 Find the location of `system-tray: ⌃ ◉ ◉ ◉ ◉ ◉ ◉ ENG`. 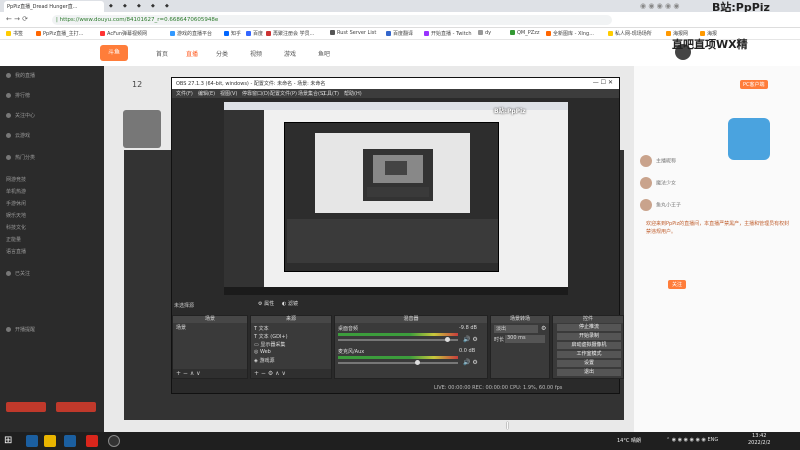

system-tray: ⌃ ◉ ◉ ◉ ◉ ◉ ◉ ENG is located at coordinates (692, 440).